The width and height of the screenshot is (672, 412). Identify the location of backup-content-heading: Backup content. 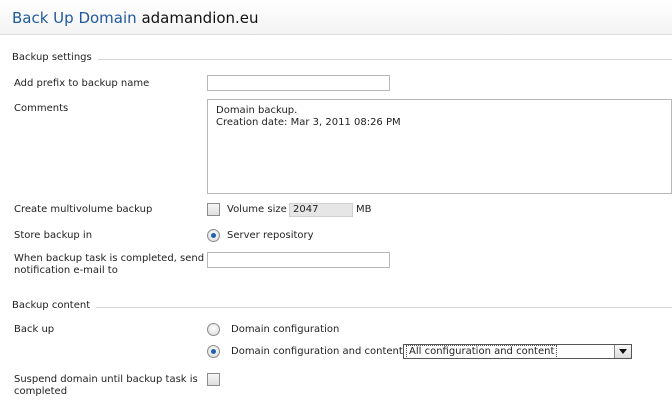
(54, 305).